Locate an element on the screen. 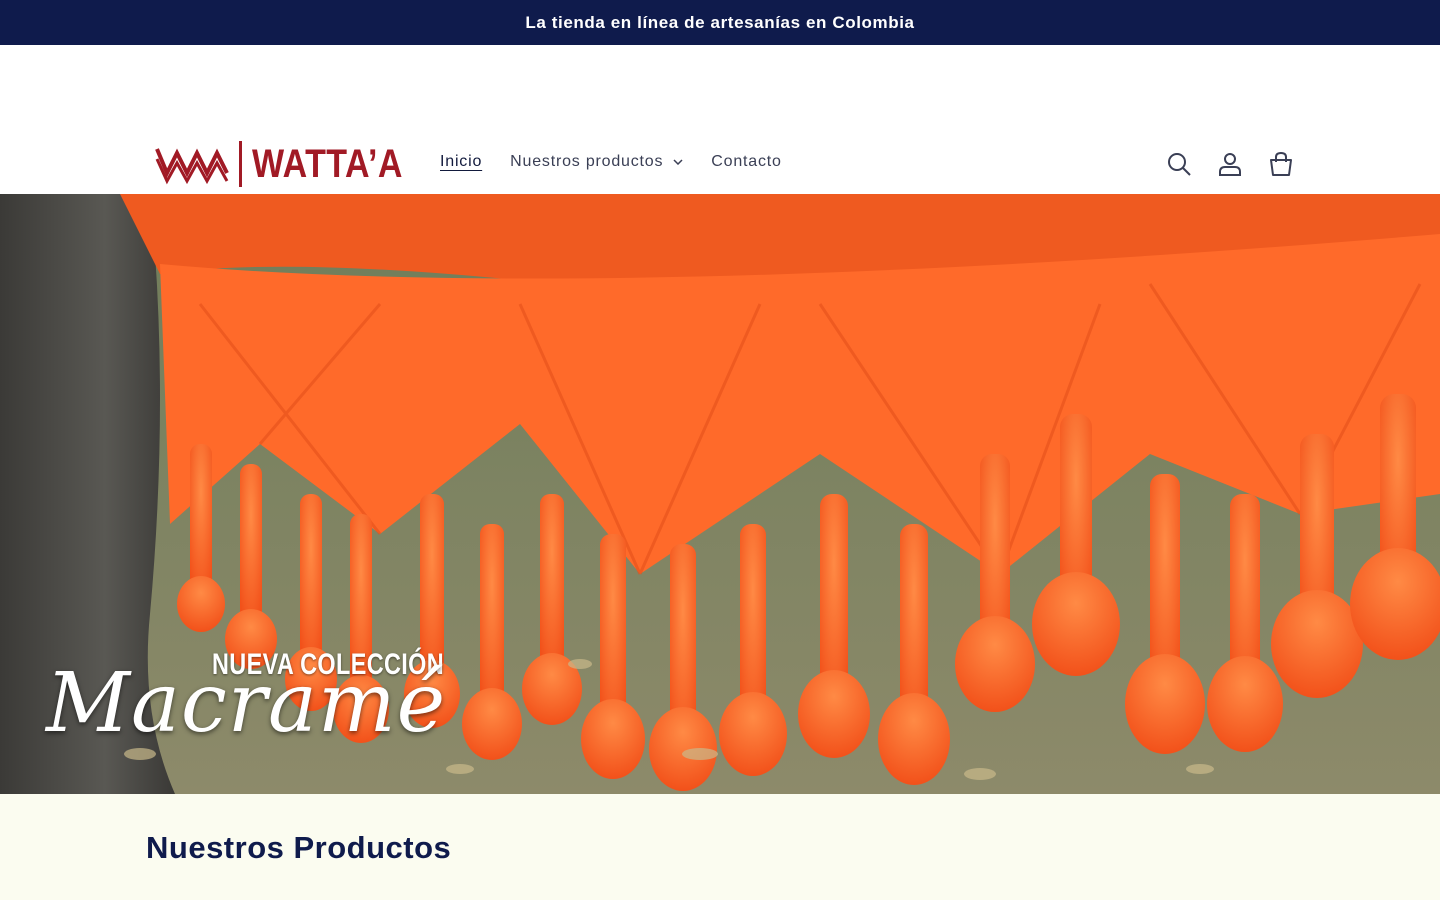  products-section: Nuestros Productos is located at coordinates (720, 847).